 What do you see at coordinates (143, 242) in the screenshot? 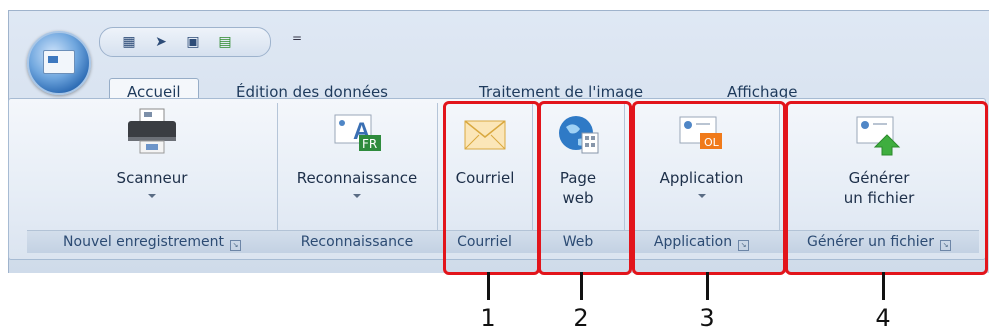
I see `group-label-text: Nouvel enregistrement` at bounding box center [143, 242].